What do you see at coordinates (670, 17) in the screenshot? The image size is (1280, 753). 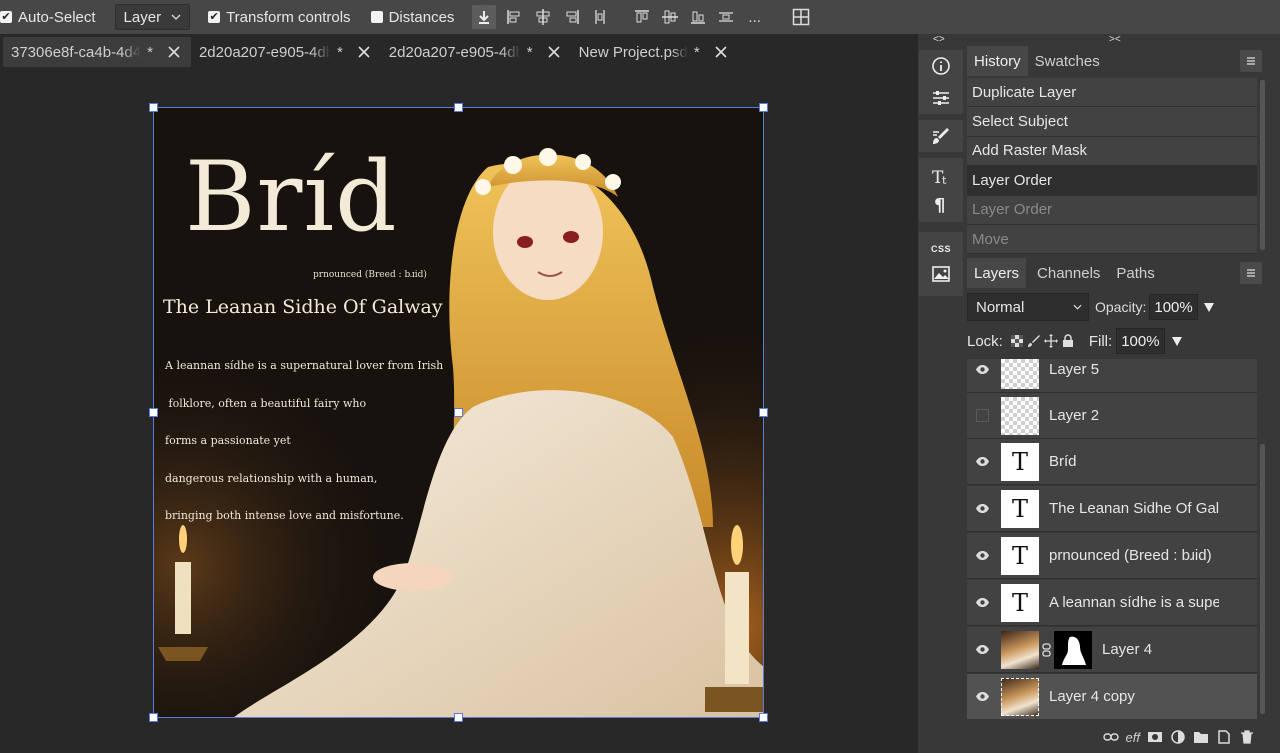 I see `align-middle-vertical-icon` at bounding box center [670, 17].